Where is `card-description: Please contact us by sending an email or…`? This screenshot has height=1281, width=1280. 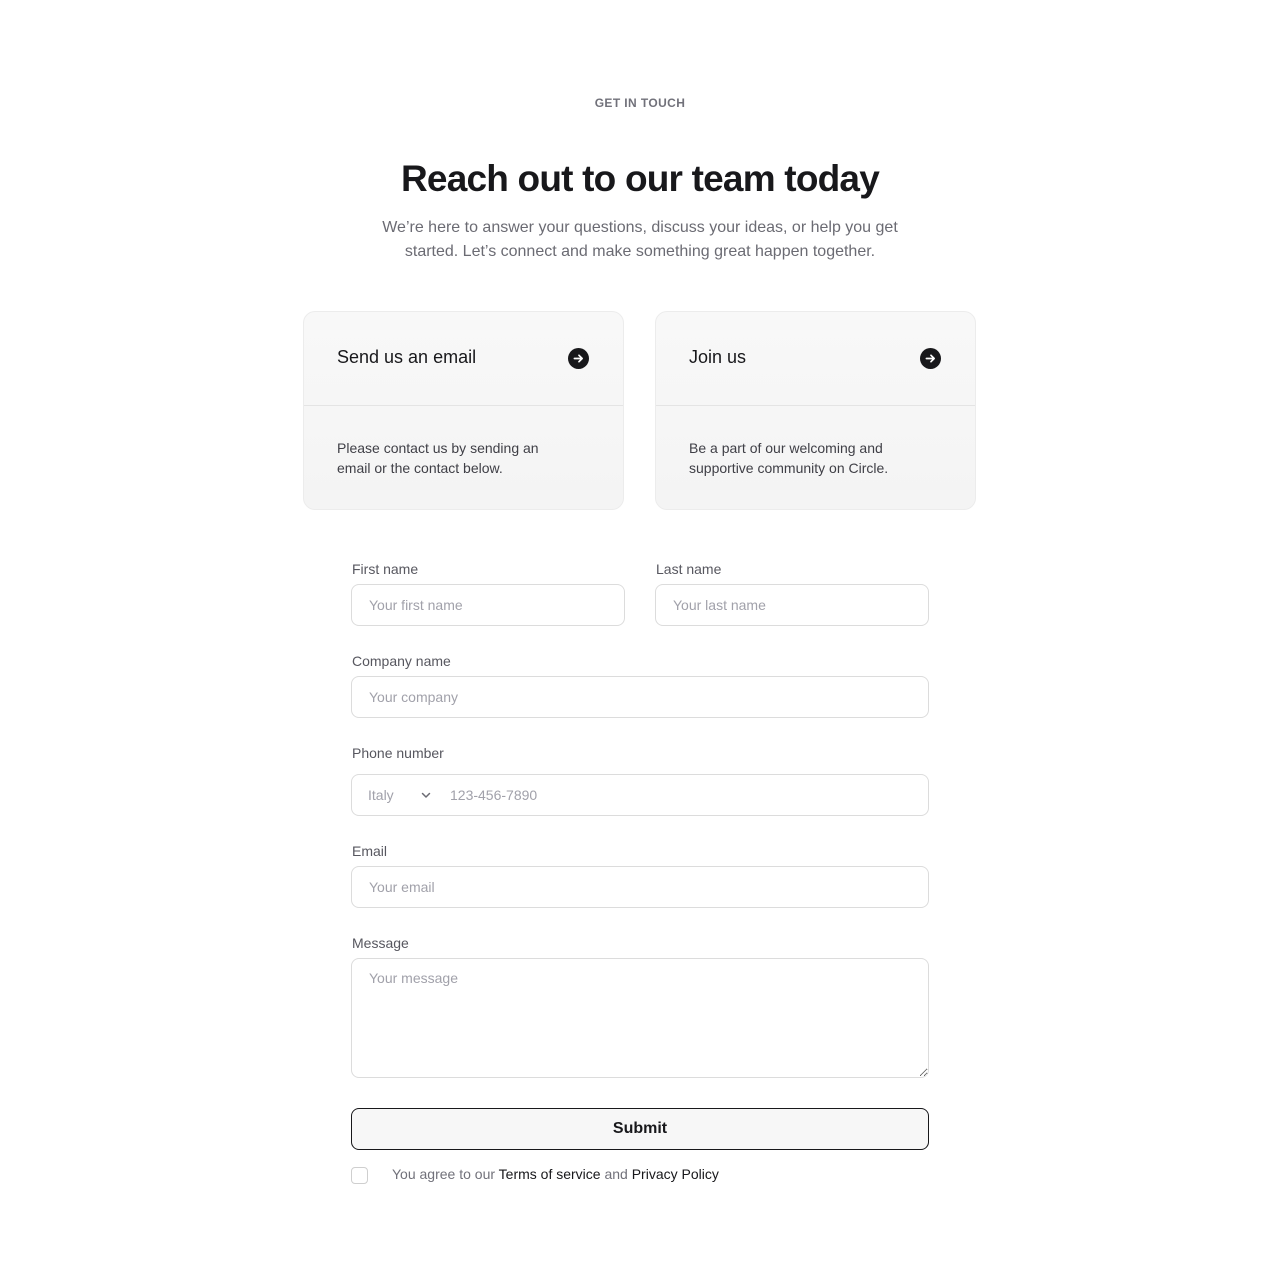
card-description: Please contact us by sending an email or… is located at coordinates (438, 458).